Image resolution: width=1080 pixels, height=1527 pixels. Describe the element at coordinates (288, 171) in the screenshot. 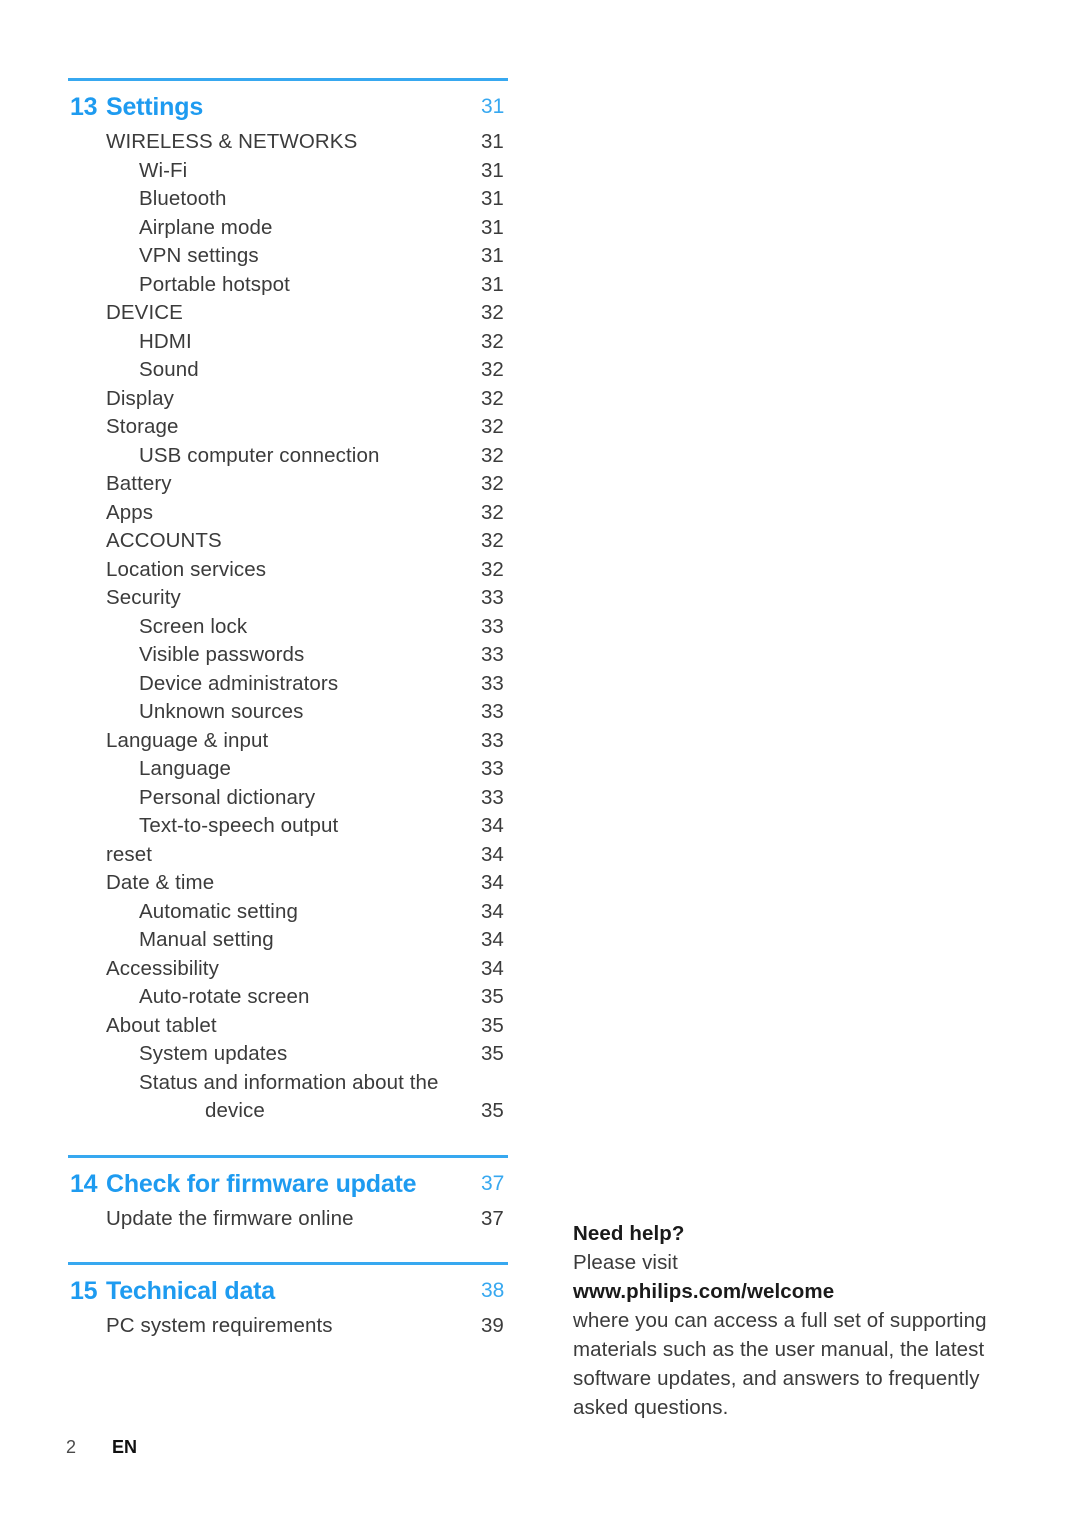

I see `toc-entry: Wi-Fi 31` at that location.